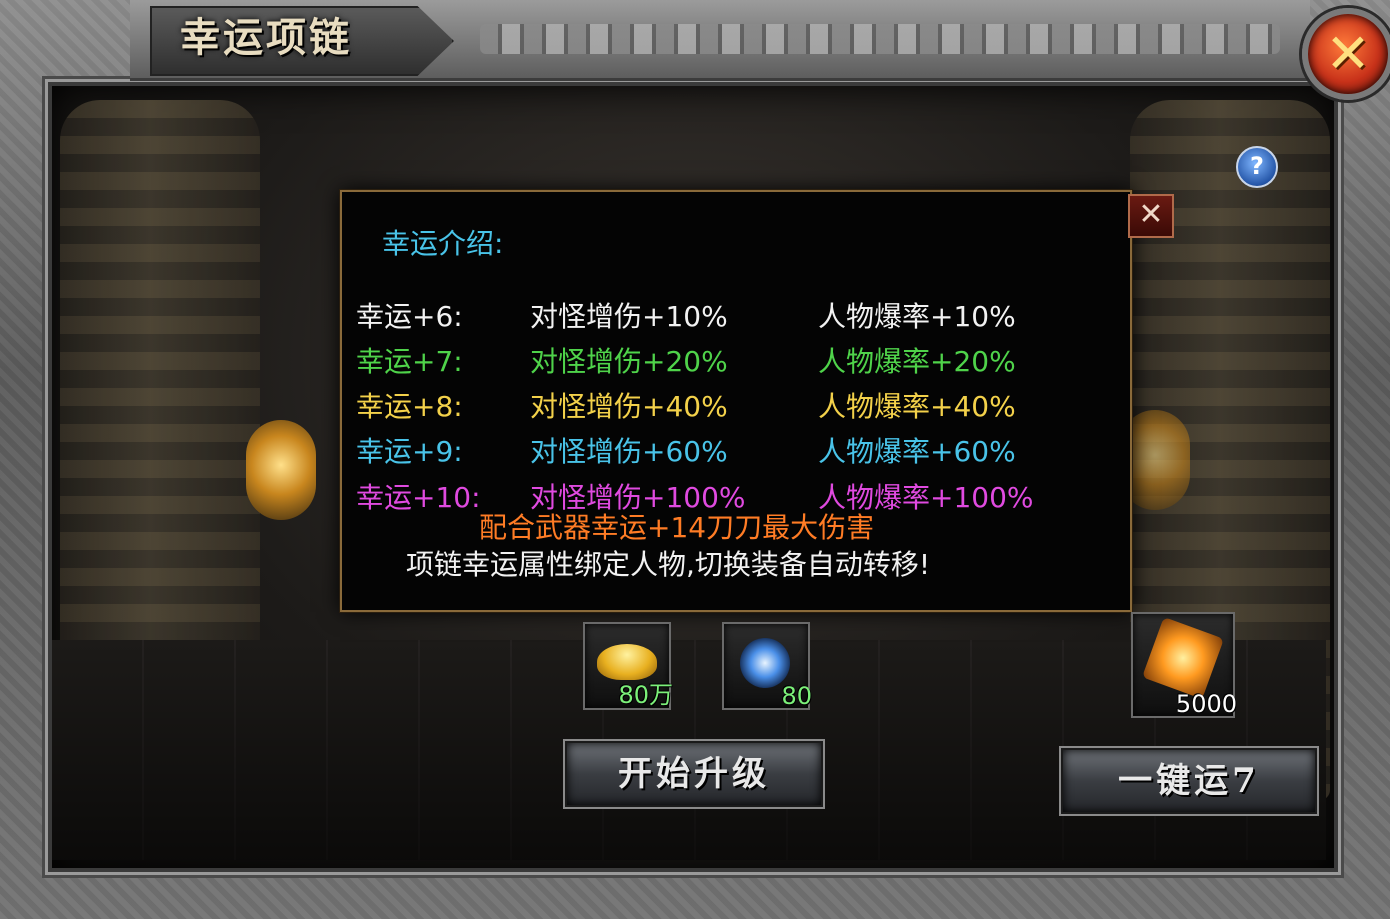  I want to click on popup-close-button: ✕, so click(1151, 216).